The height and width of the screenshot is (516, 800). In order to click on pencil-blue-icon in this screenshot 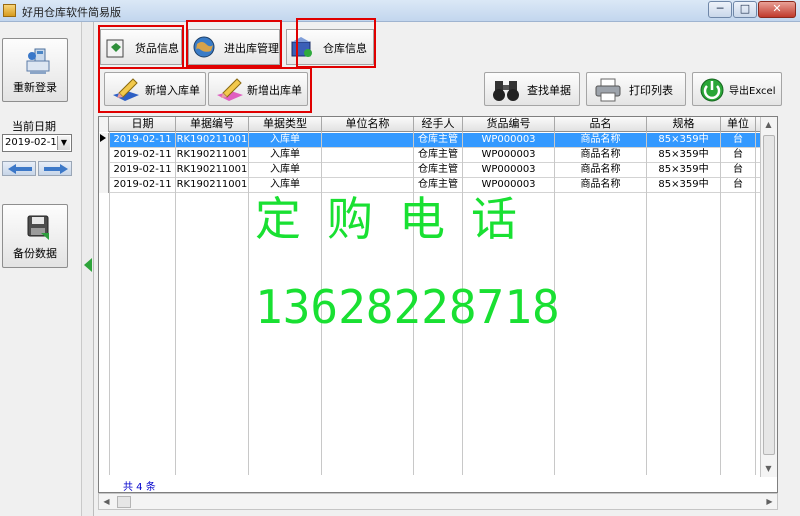, I will do `click(126, 89)`.